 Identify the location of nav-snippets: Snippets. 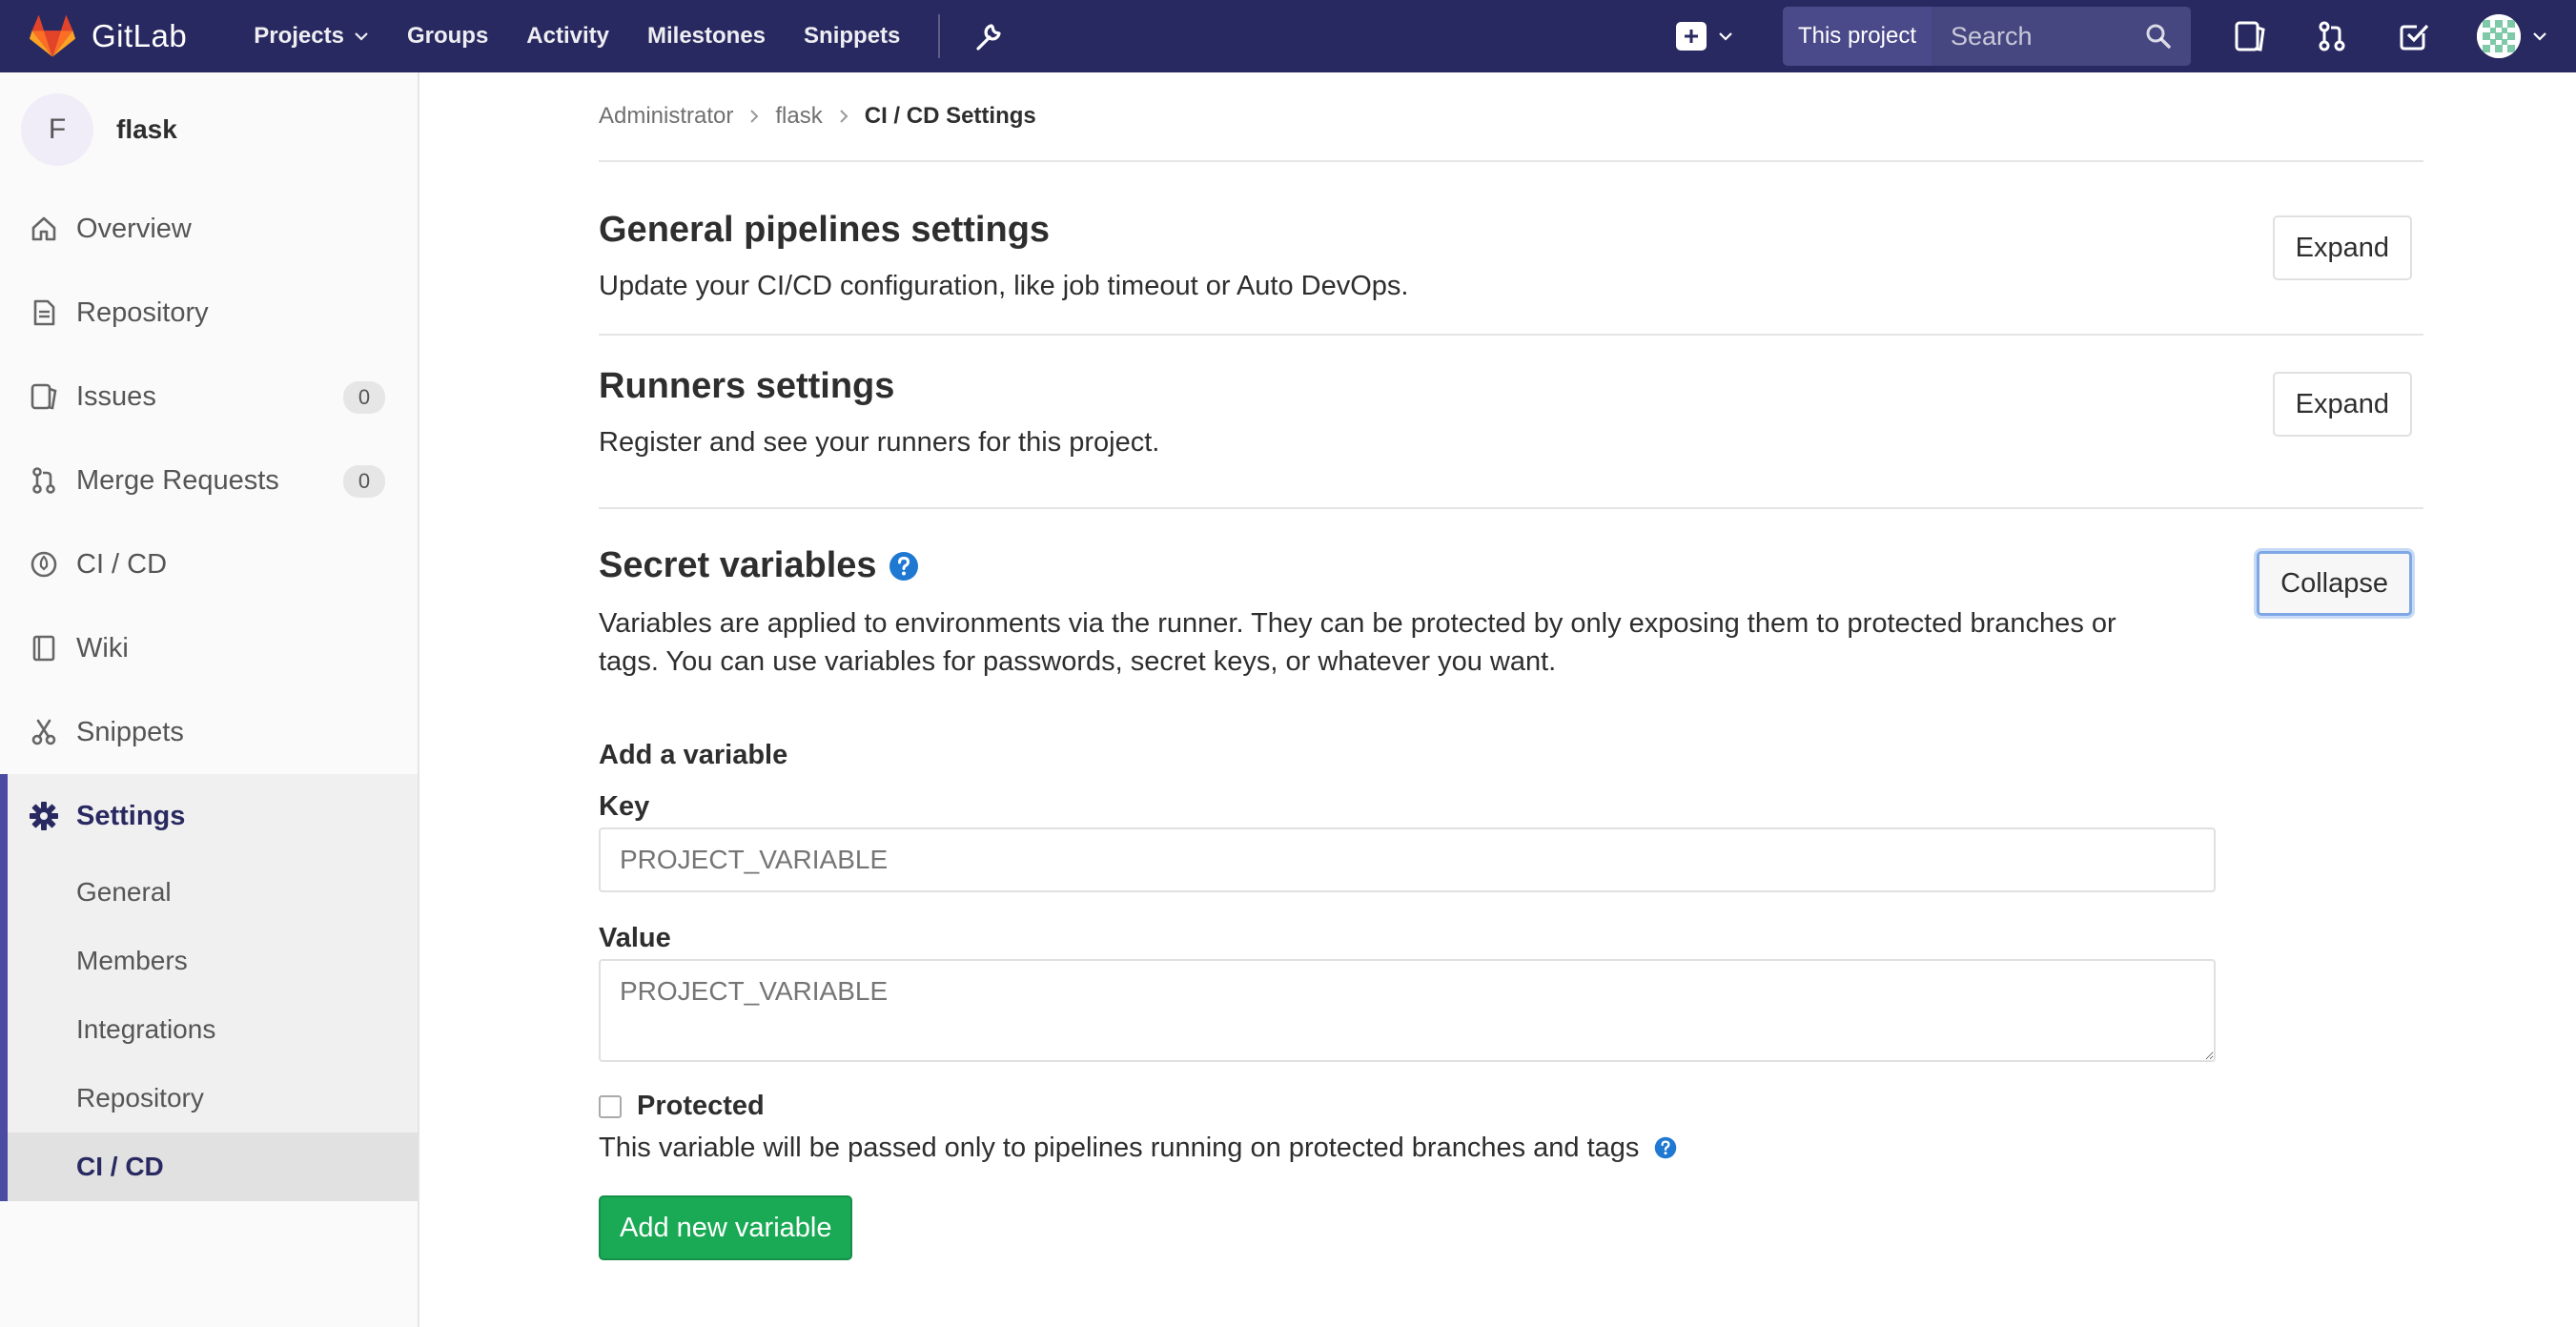
(852, 36).